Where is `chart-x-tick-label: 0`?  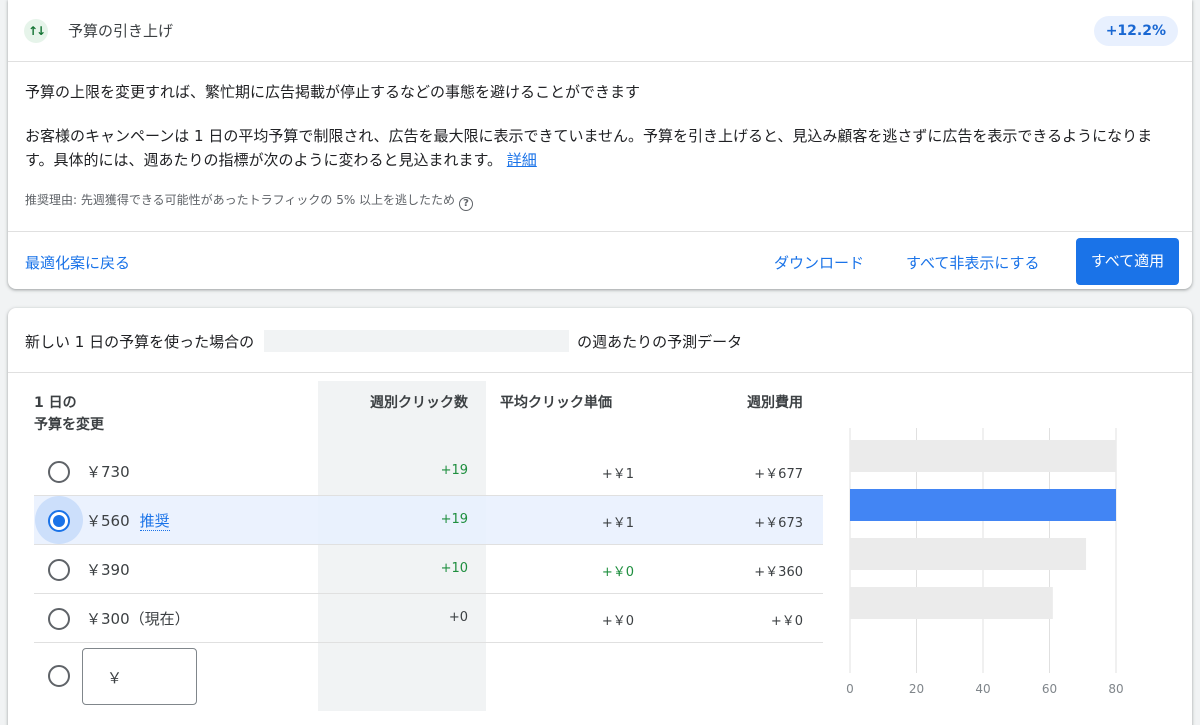
chart-x-tick-label: 0 is located at coordinates (850, 689).